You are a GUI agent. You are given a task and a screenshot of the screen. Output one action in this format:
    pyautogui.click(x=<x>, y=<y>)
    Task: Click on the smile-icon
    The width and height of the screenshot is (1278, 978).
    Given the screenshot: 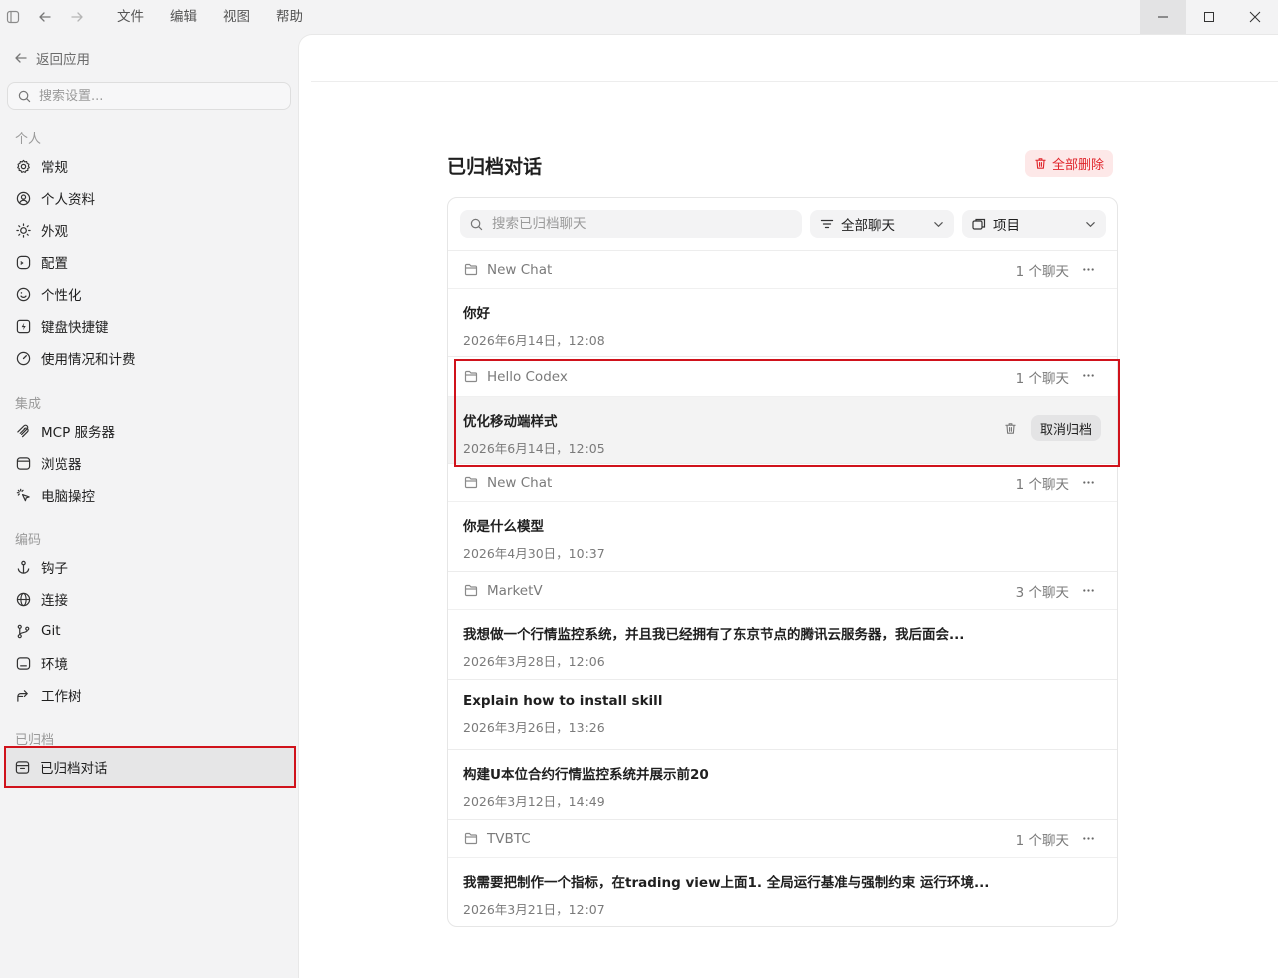 What is the action you would take?
    pyautogui.click(x=23, y=294)
    